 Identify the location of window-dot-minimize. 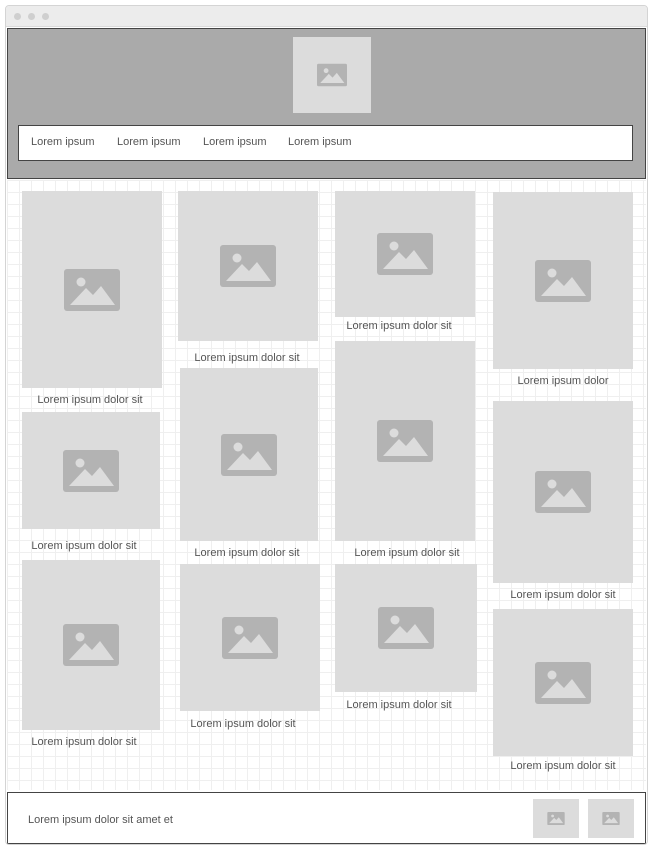
(31, 16).